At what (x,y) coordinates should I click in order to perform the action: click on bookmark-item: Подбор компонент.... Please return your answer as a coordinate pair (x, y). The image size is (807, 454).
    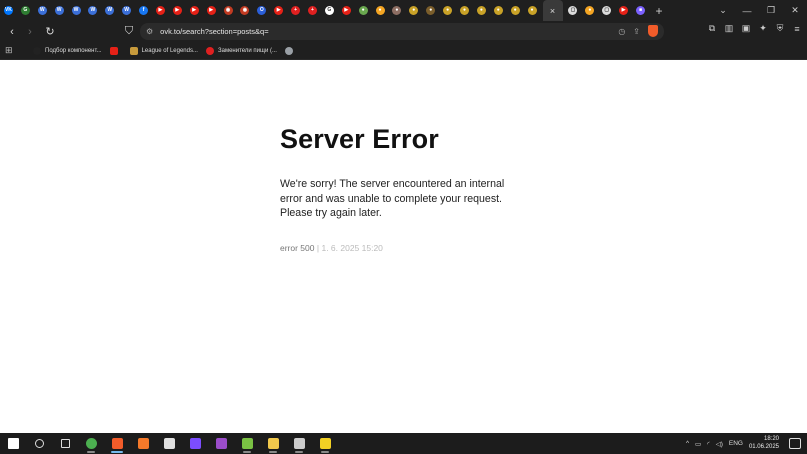
    Looking at the image, I should click on (67, 50).